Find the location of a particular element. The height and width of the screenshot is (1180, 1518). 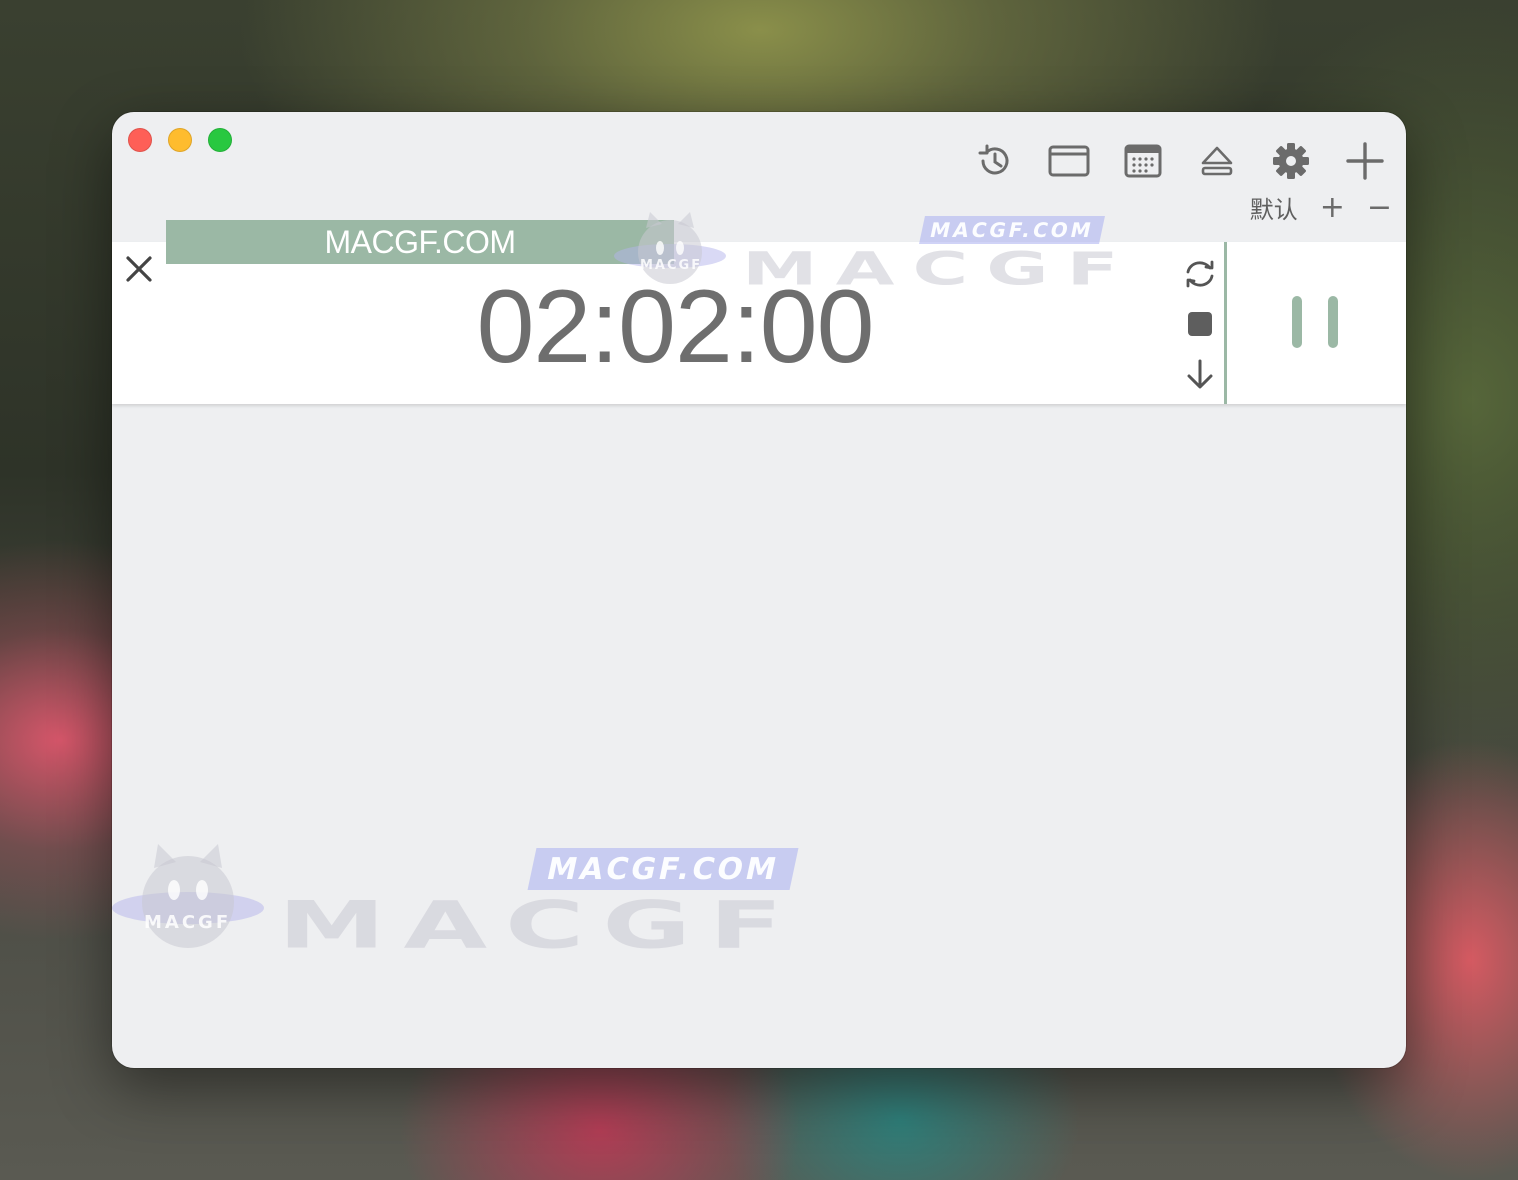

calendar-button is located at coordinates (1143, 161).